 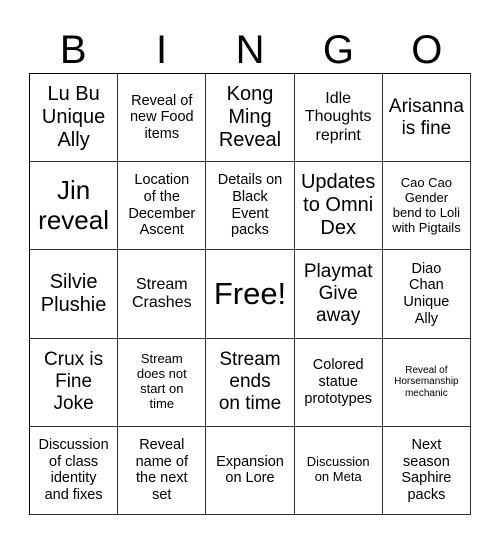 What do you see at coordinates (250, 470) in the screenshot?
I see `bingo-cell: Expansion on Lore` at bounding box center [250, 470].